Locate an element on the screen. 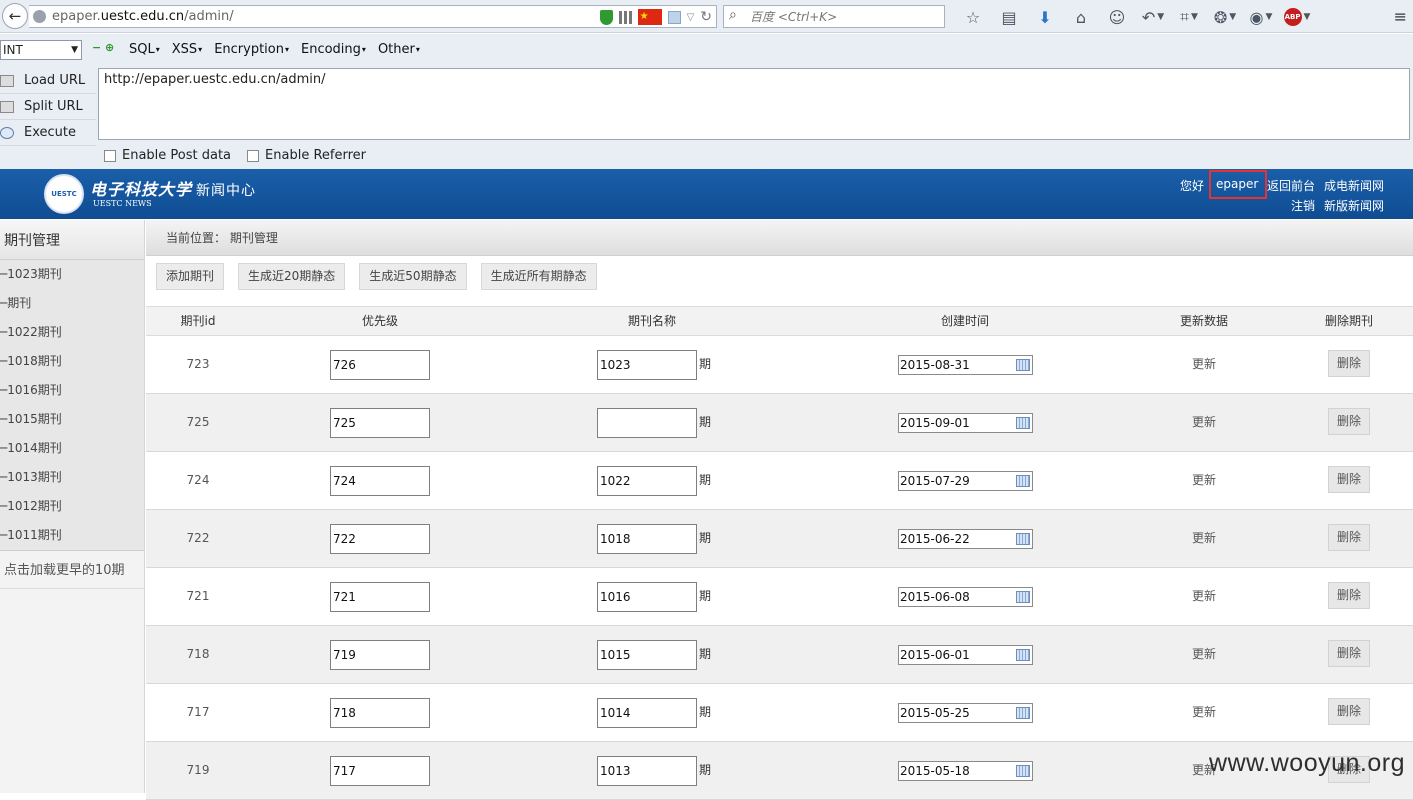 This screenshot has width=1413, height=800. created-date-input: 2015-05-18 is located at coordinates (965, 771).